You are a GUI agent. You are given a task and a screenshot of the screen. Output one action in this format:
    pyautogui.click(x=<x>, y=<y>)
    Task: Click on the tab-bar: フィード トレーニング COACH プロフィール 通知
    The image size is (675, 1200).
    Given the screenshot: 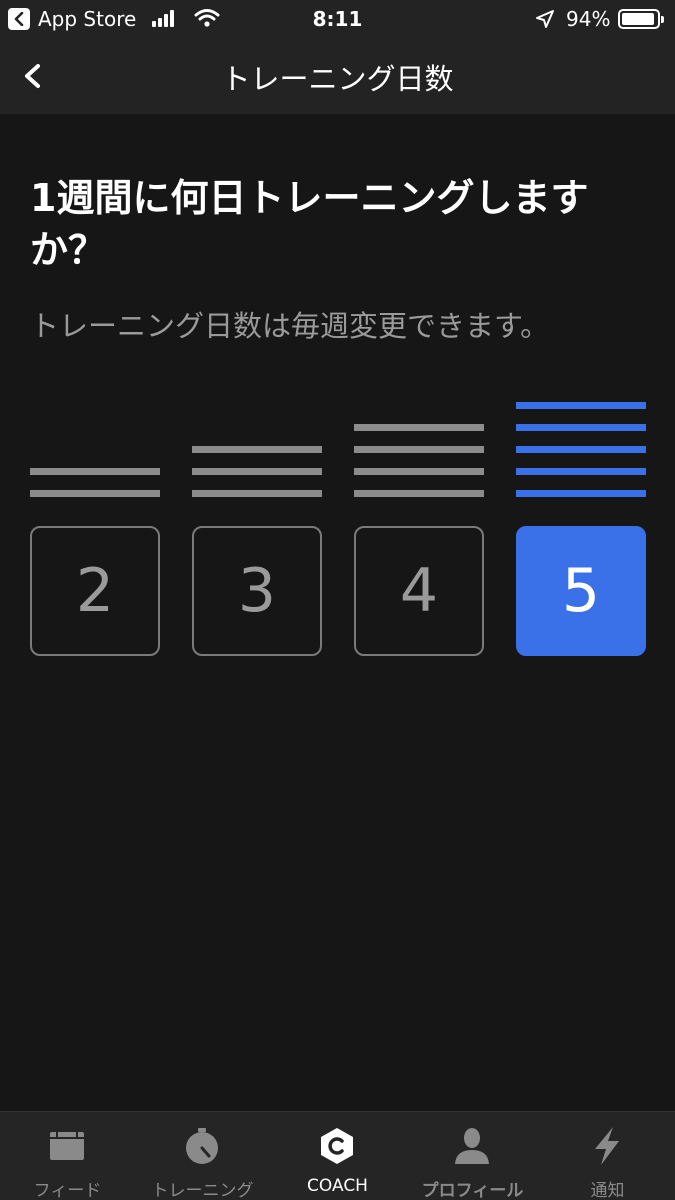 What is the action you would take?
    pyautogui.click(x=337, y=1155)
    